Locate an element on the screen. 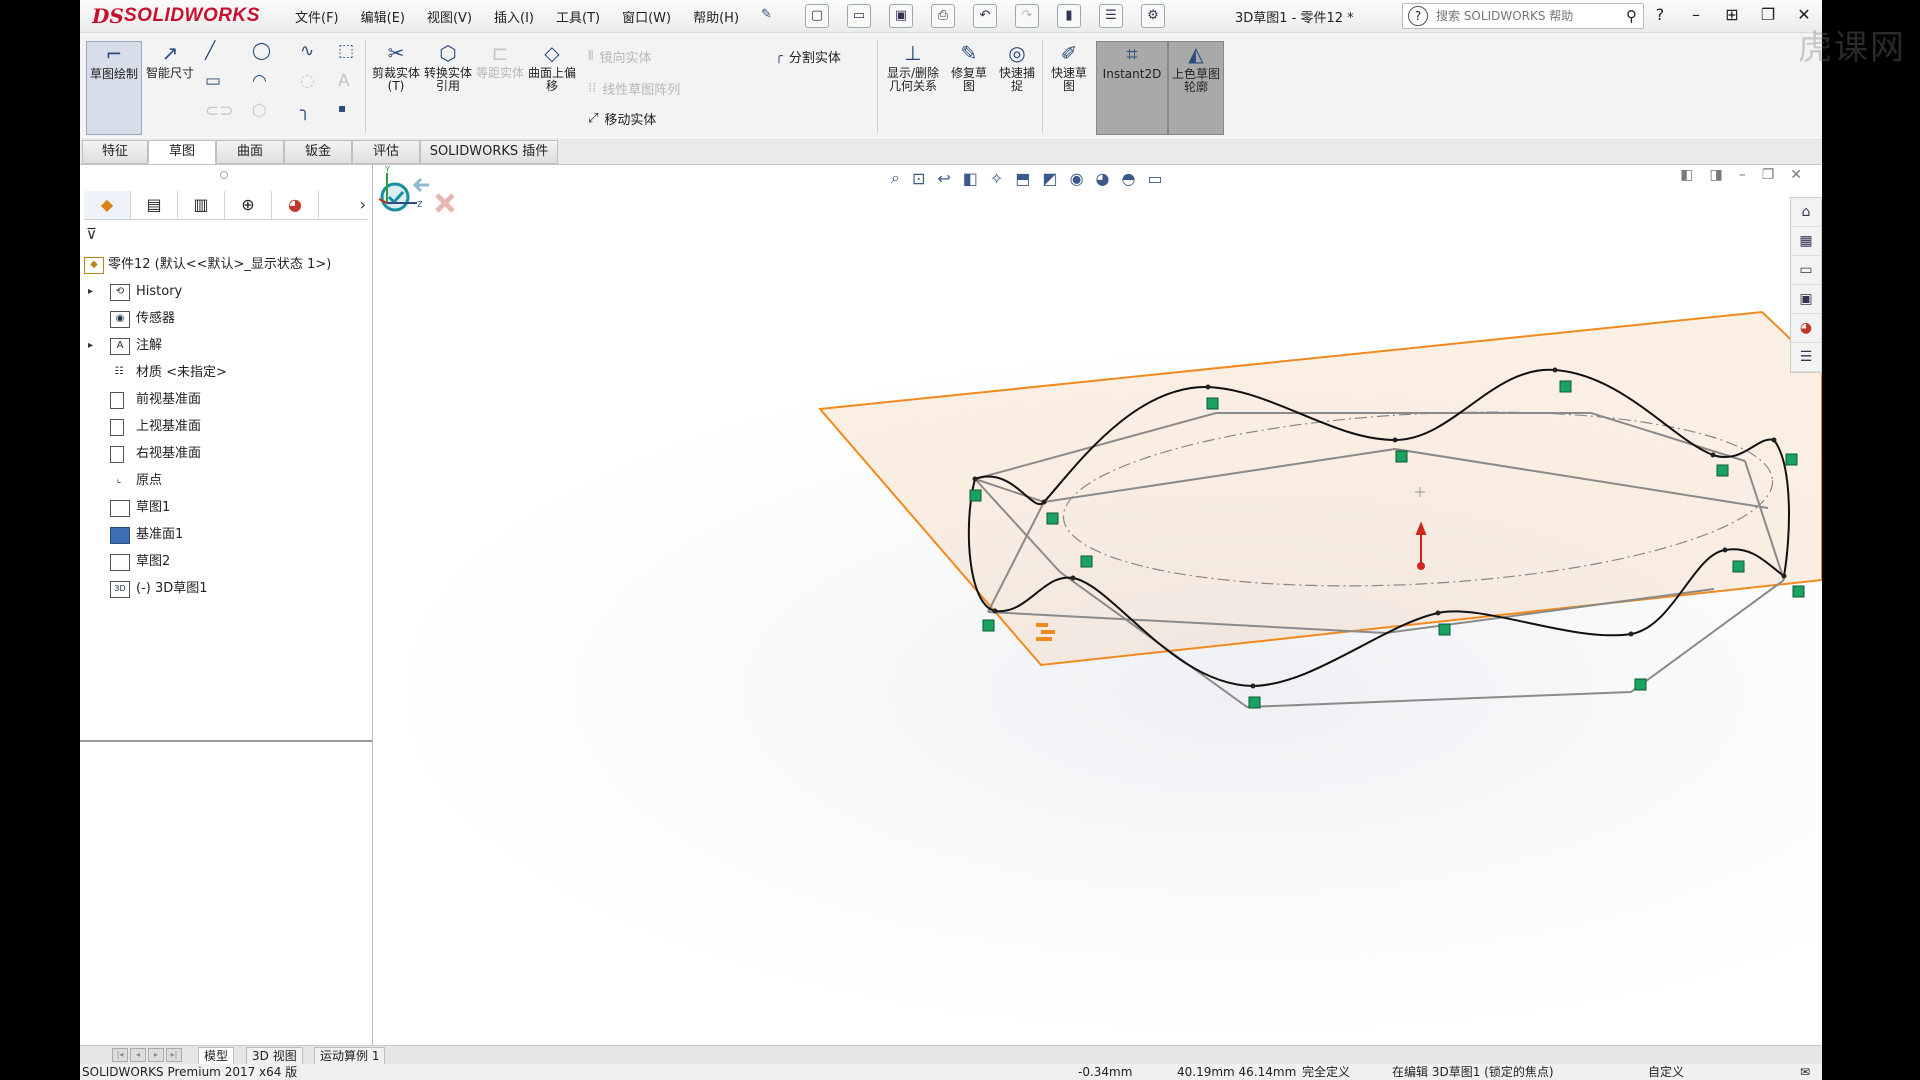  undo-icon: ↶ is located at coordinates (985, 16).